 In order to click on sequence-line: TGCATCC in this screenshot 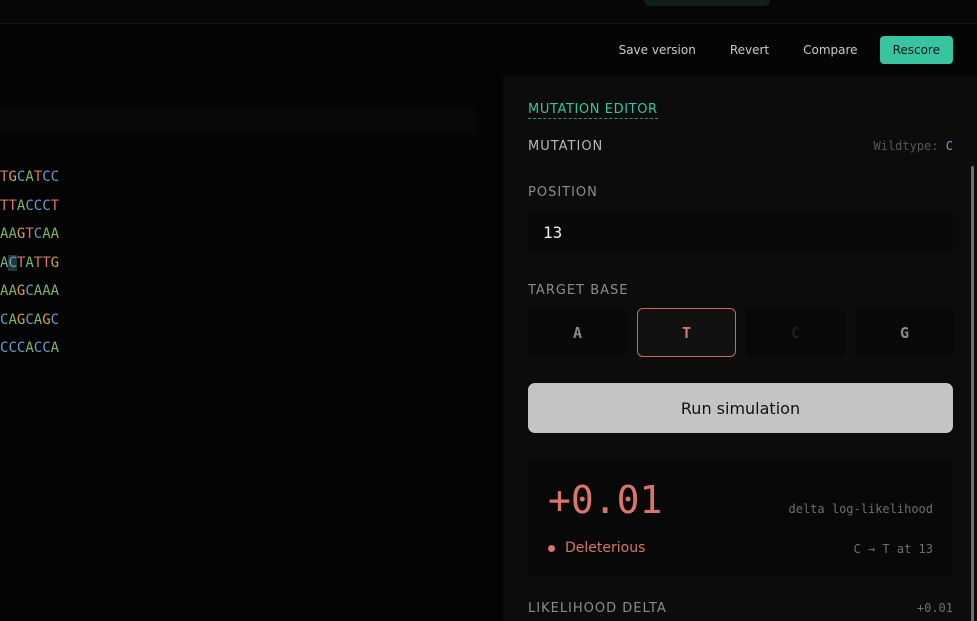, I will do `click(29, 177)`.